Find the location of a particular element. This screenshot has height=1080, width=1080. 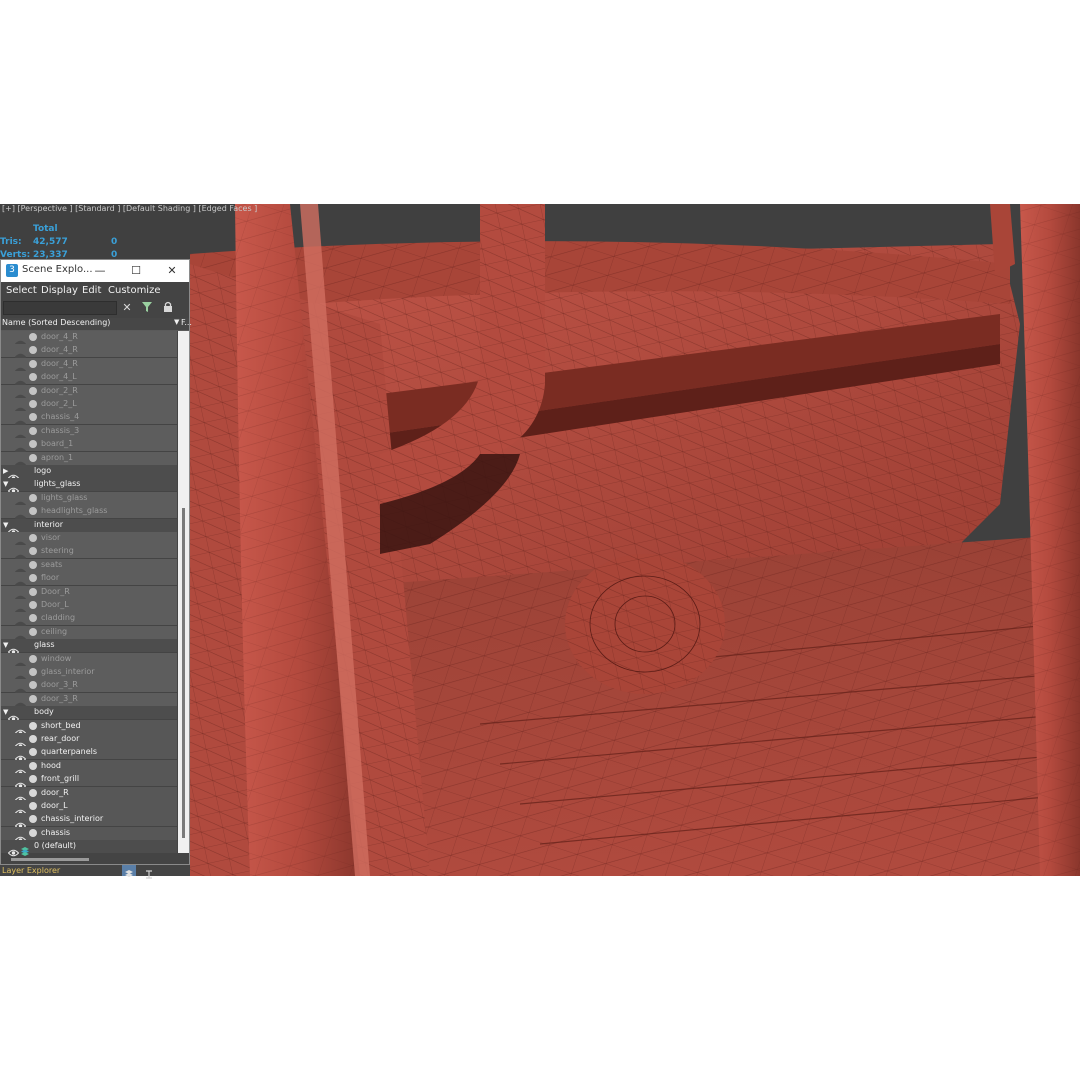

tree-row-layer: ▼ interior is located at coordinates (89, 526).